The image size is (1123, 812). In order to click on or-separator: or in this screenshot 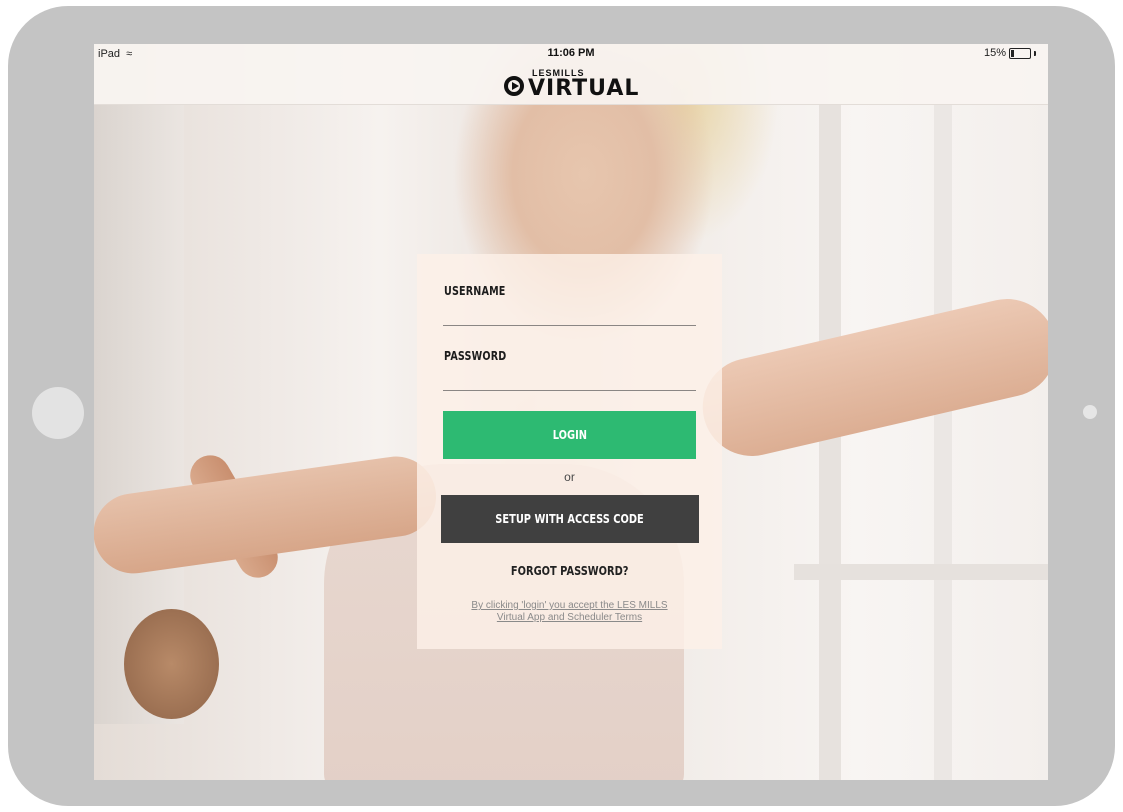, I will do `click(569, 477)`.